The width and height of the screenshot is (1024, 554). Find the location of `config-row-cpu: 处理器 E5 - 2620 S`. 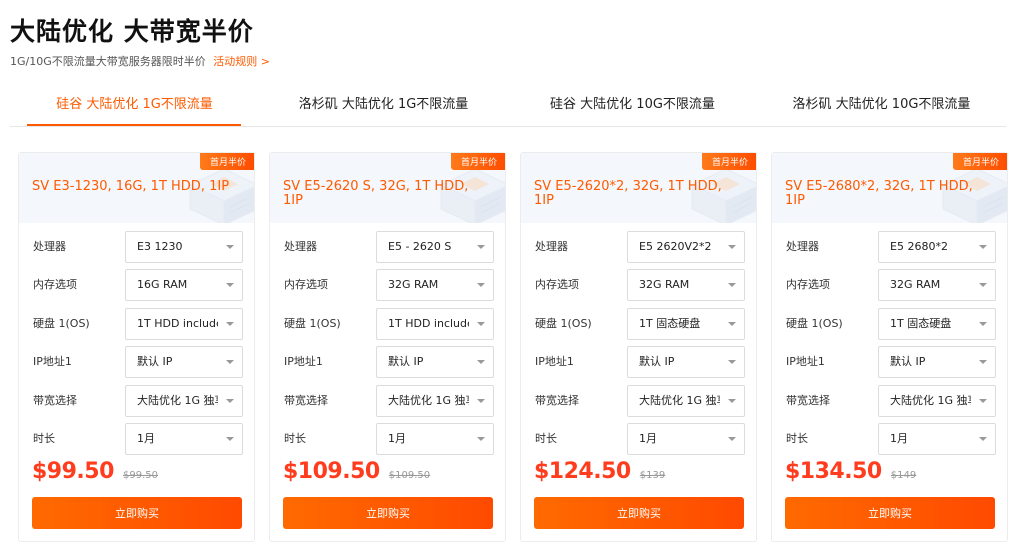

config-row-cpu: 处理器 E5 - 2620 S is located at coordinates (387, 247).